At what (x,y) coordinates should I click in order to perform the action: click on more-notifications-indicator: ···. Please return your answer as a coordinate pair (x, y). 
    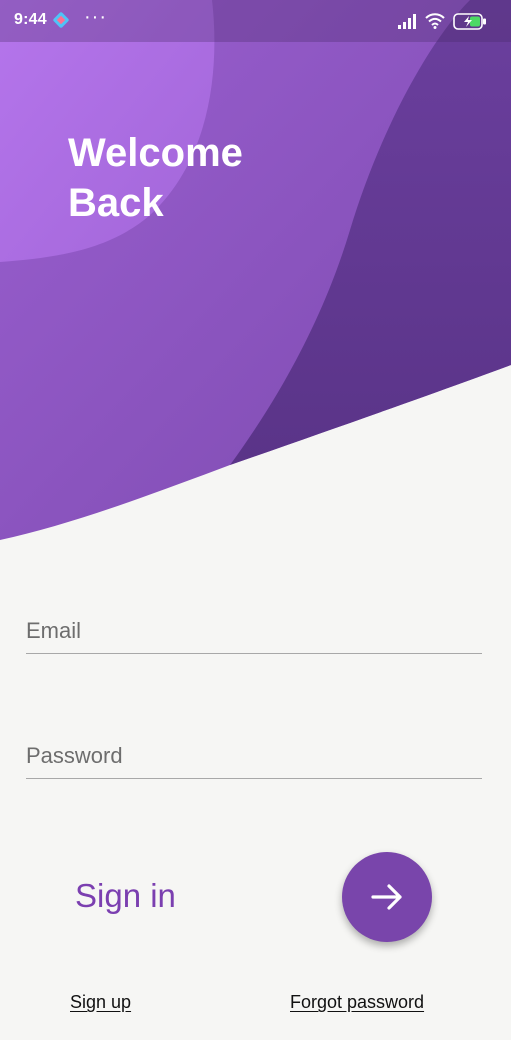
    Looking at the image, I should click on (95, 17).